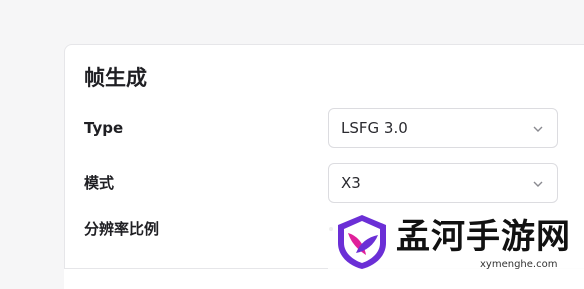 The image size is (584, 289). What do you see at coordinates (483, 237) in the screenshot?
I see `watermark-brand: 孟河手游网` at bounding box center [483, 237].